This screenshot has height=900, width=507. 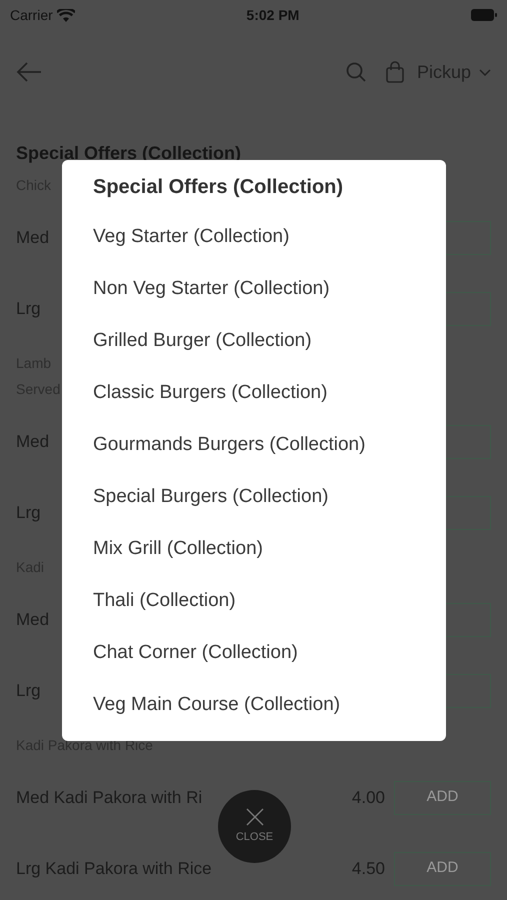 I want to click on menu-item: Special Burgers (Collection), so click(x=254, y=497).